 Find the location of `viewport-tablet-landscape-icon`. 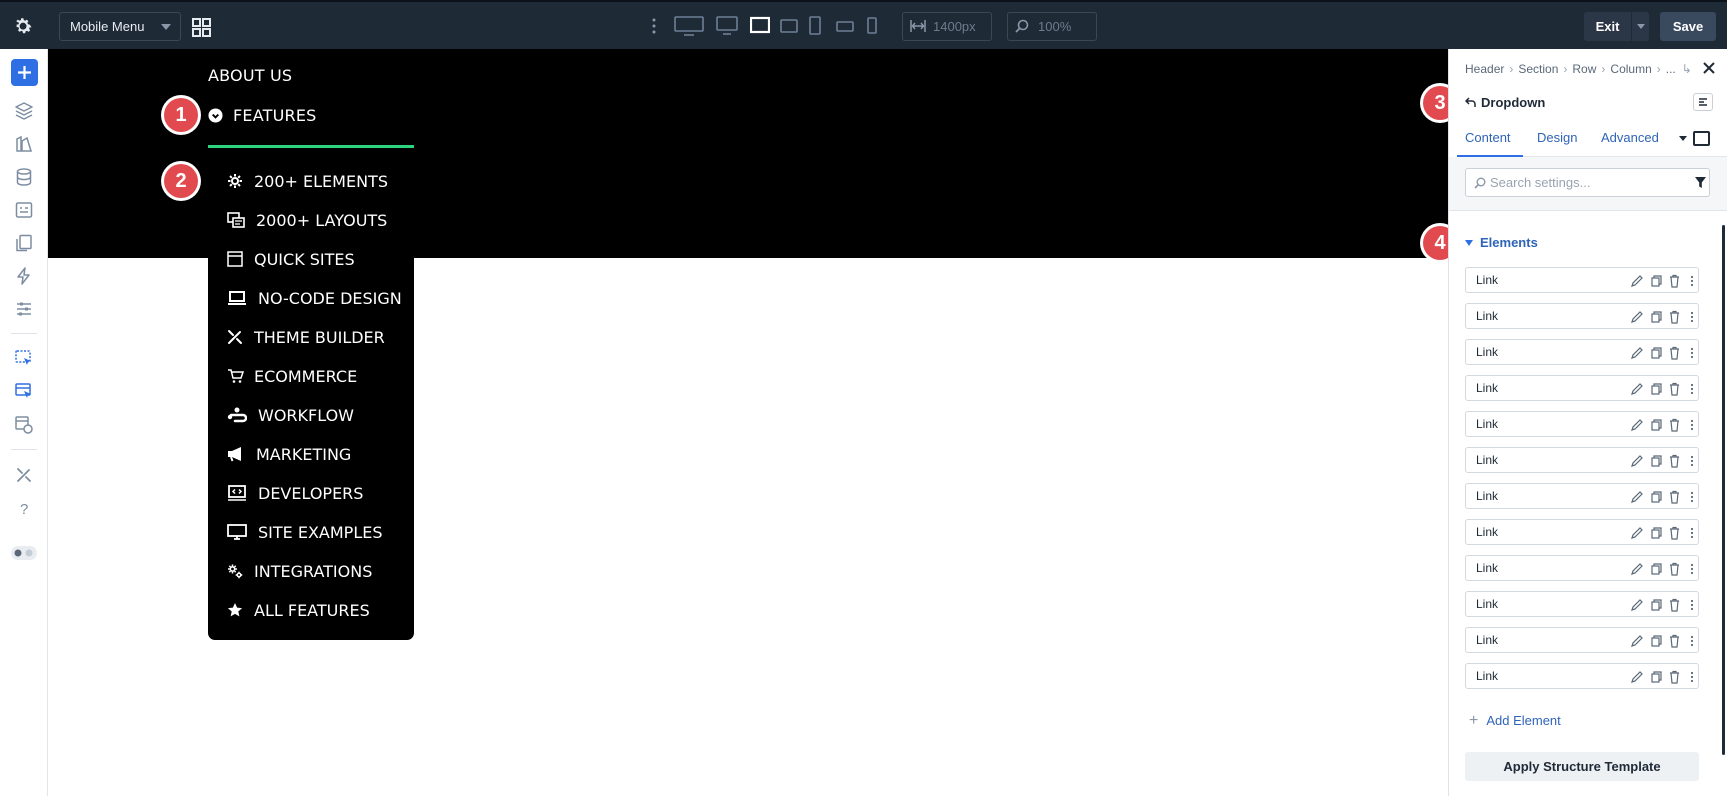

viewport-tablet-landscape-icon is located at coordinates (789, 26).